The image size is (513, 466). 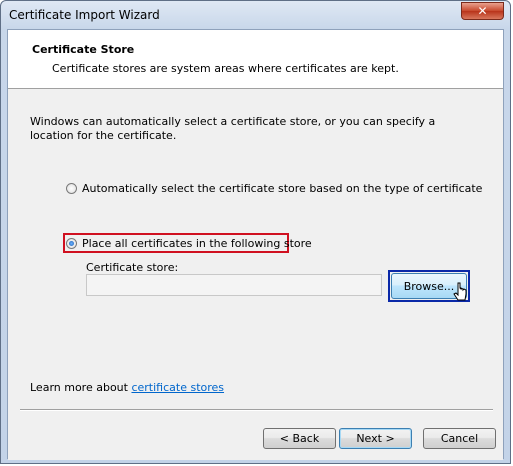 What do you see at coordinates (255, 15) in the screenshot?
I see `title-bar: Certificate Import Wizard ✕` at bounding box center [255, 15].